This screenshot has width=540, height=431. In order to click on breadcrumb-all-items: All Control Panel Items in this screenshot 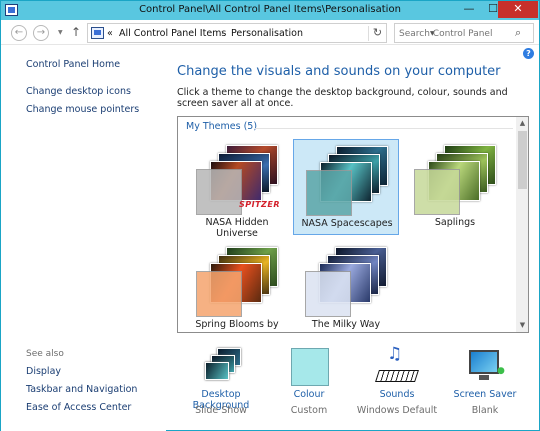, I will do `click(172, 33)`.